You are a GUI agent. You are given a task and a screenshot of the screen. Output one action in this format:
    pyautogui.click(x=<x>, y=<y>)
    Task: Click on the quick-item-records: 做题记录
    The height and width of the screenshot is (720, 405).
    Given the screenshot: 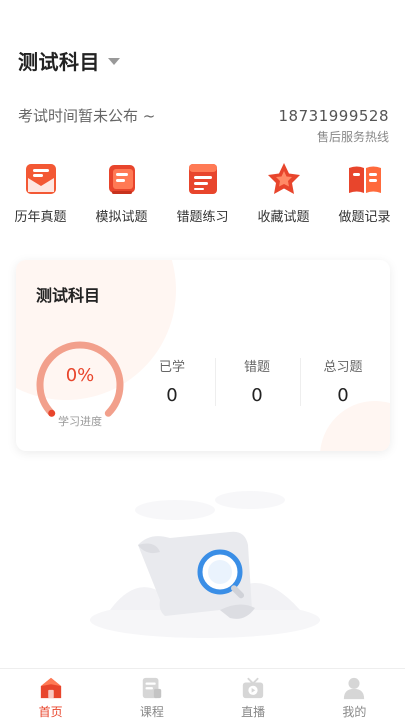 What is the action you would take?
    pyautogui.click(x=364, y=192)
    